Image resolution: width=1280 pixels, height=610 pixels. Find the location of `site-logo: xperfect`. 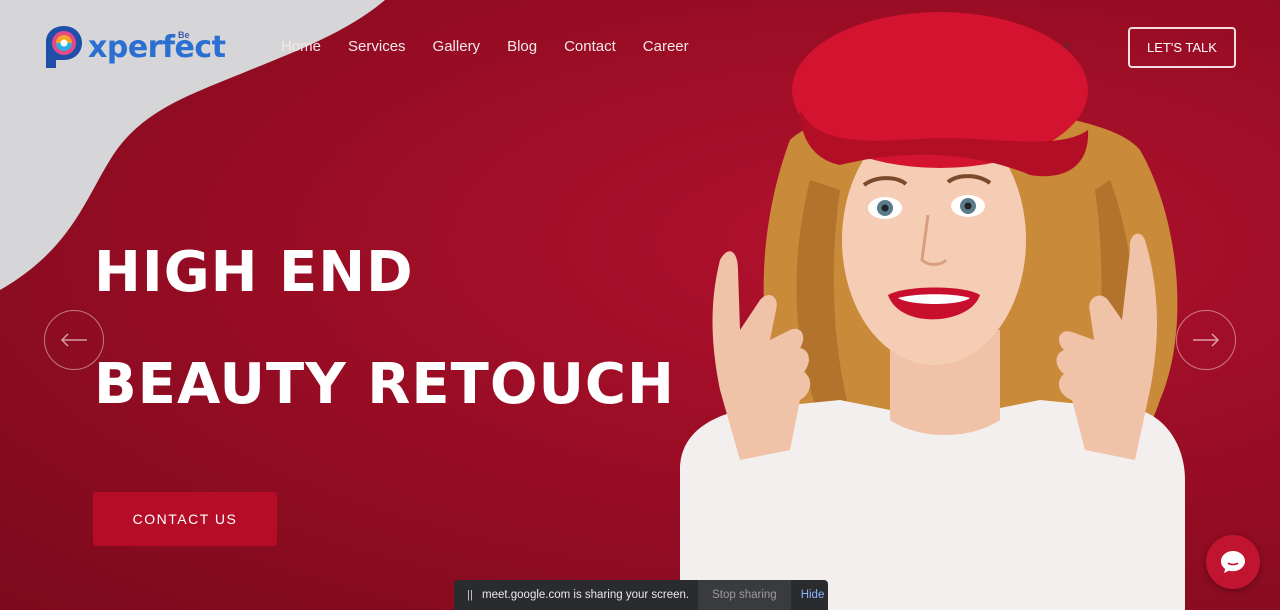

site-logo: xperfect is located at coordinates (135, 47).